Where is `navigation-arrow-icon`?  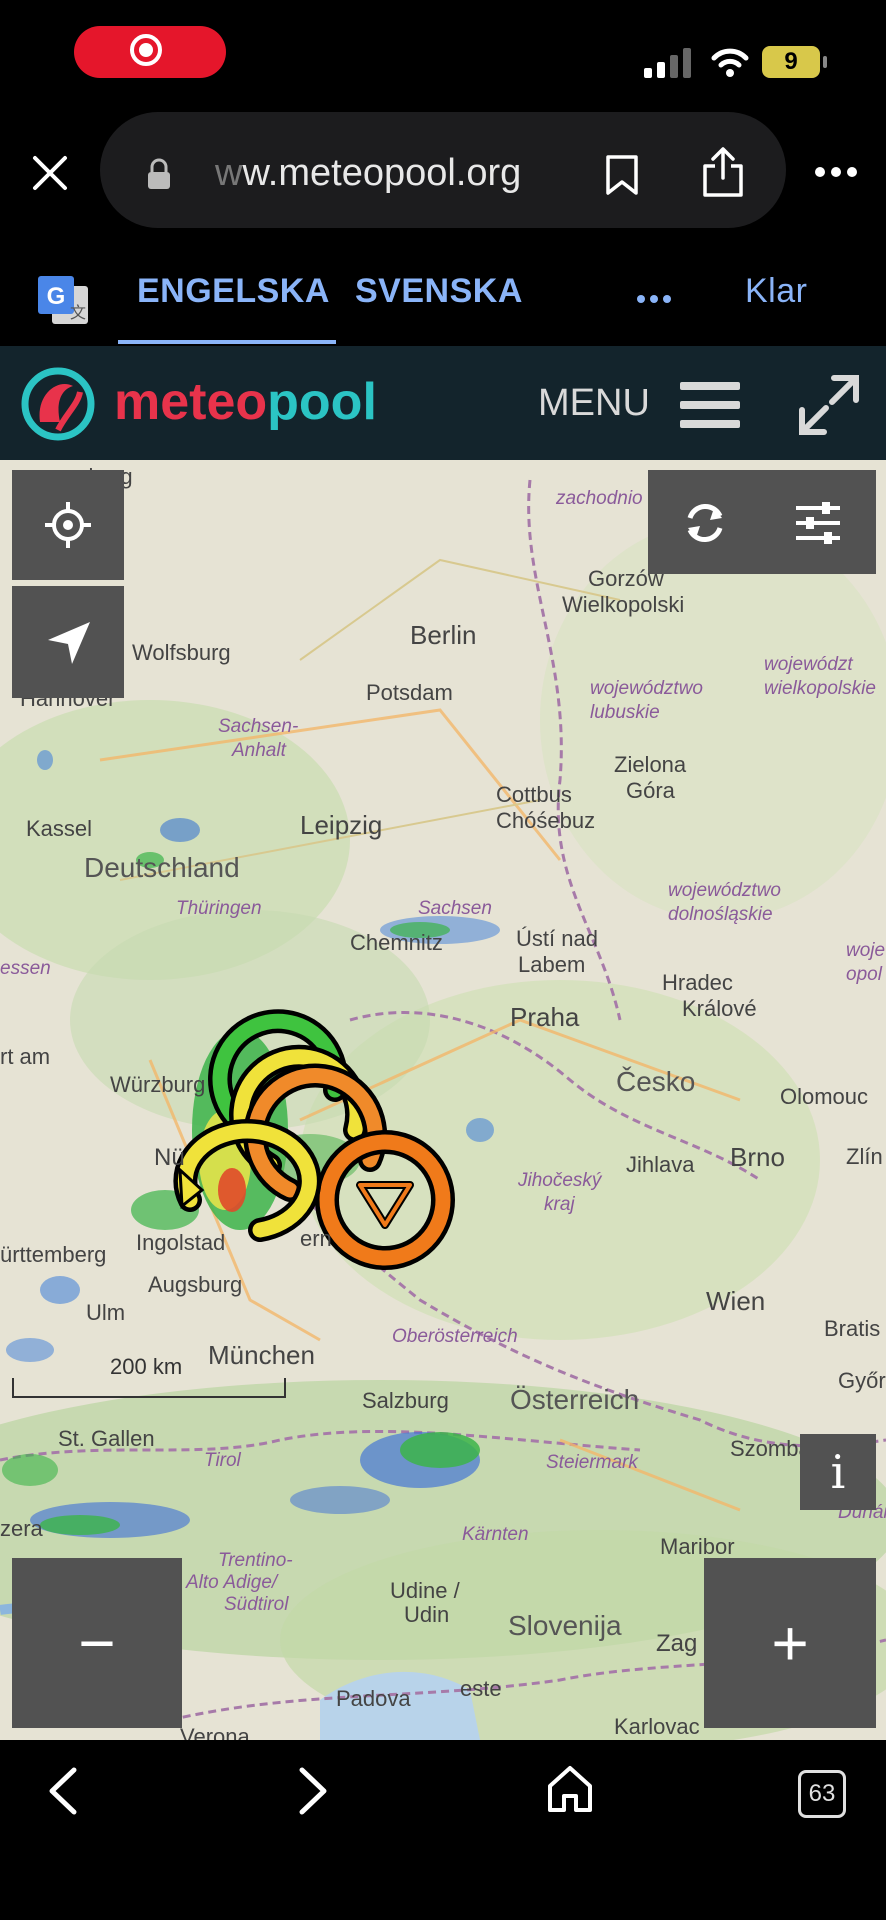
navigation-arrow-icon is located at coordinates (69, 643).